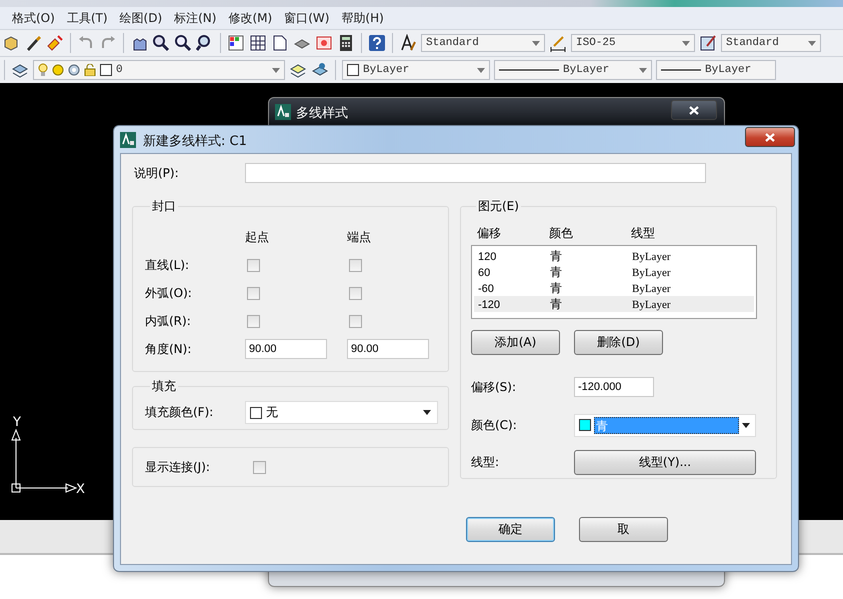  I want to click on table-style-dropdown: Standard, so click(771, 43).